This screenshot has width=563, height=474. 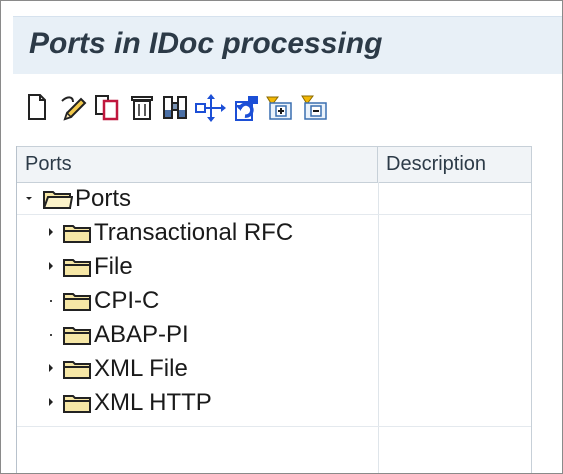 What do you see at coordinates (274, 368) in the screenshot?
I see `tree-node-xml-file: XML File` at bounding box center [274, 368].